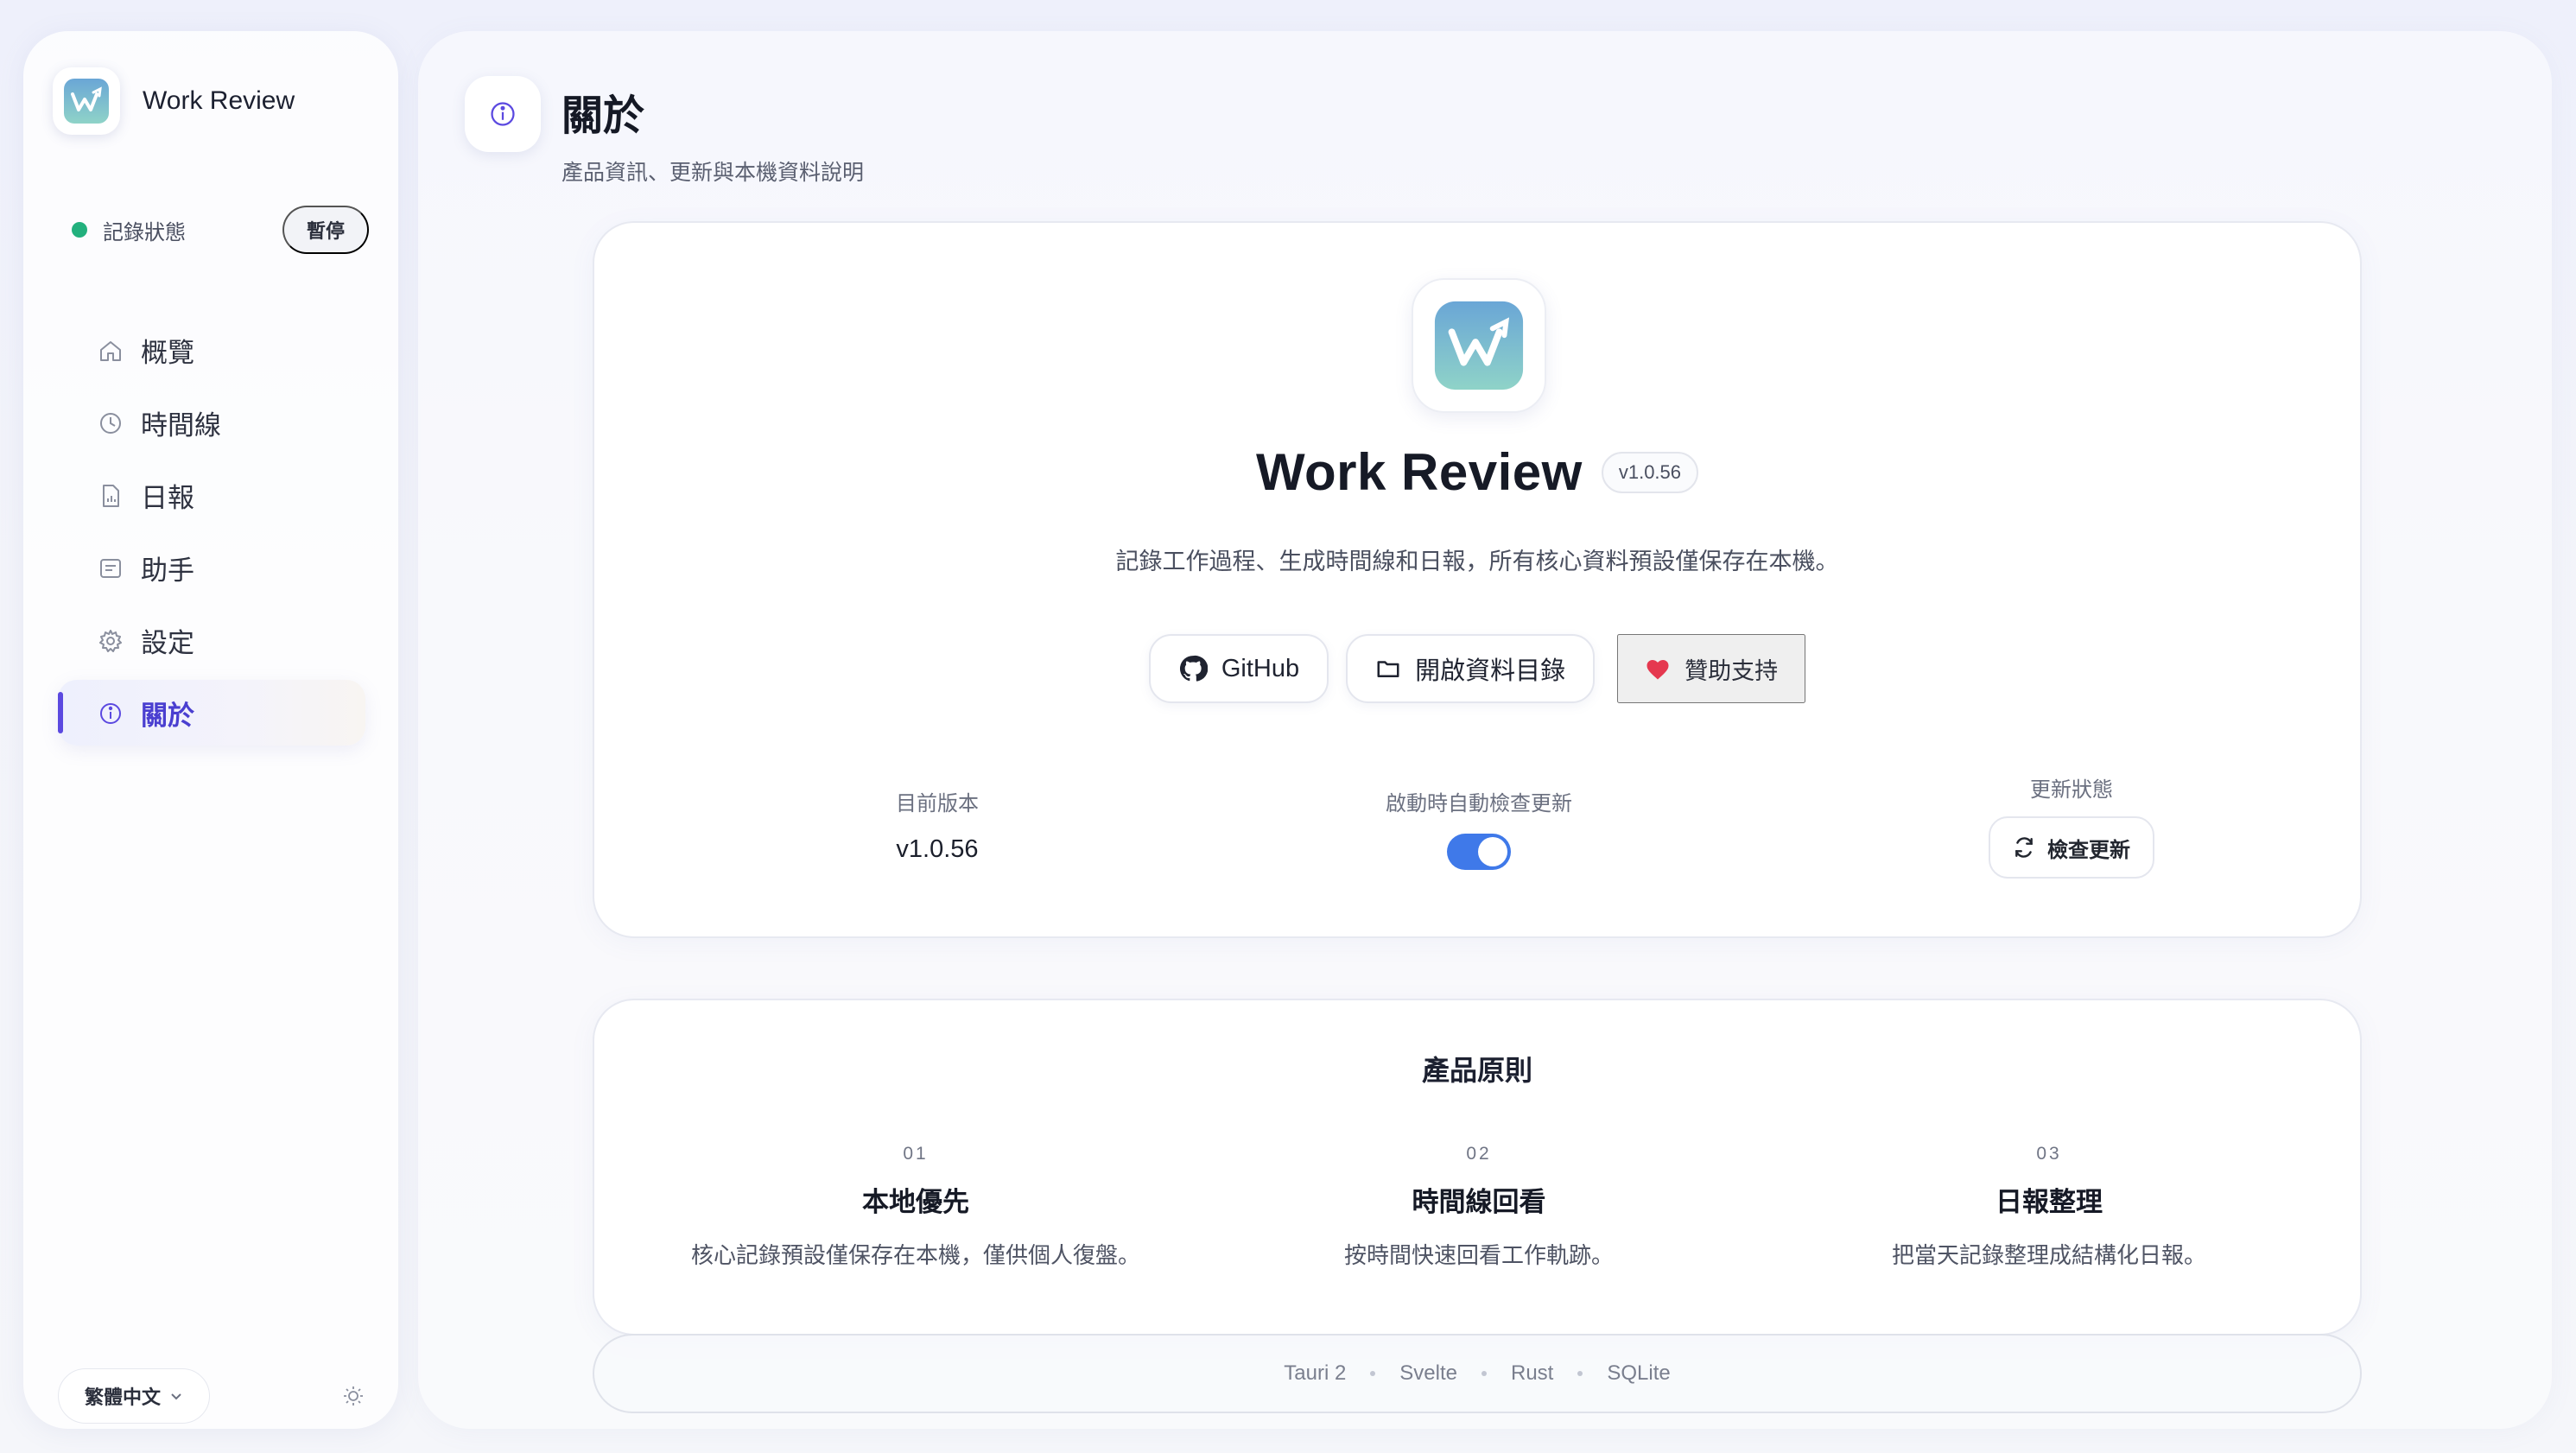 This screenshot has width=2576, height=1453. Describe the element at coordinates (176, 1396) in the screenshot. I see `chevron-down-icon` at that location.